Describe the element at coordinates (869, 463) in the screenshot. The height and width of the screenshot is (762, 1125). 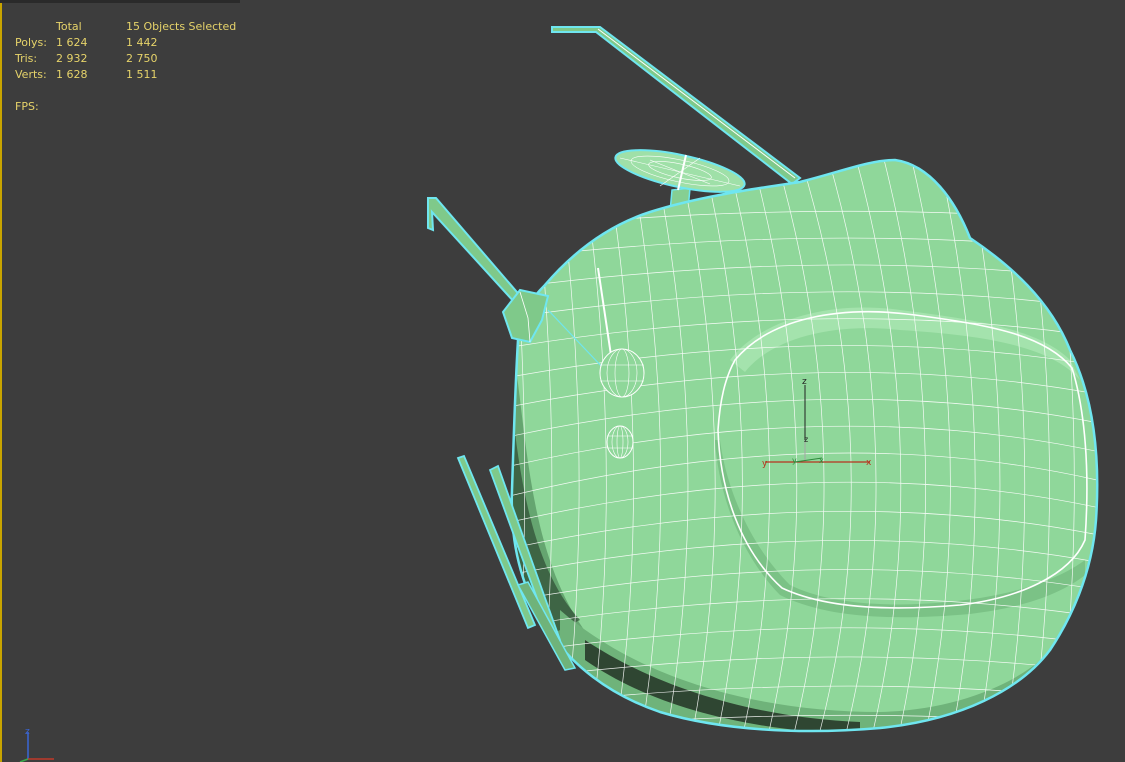
I see `gizmo-x-label: x` at that location.